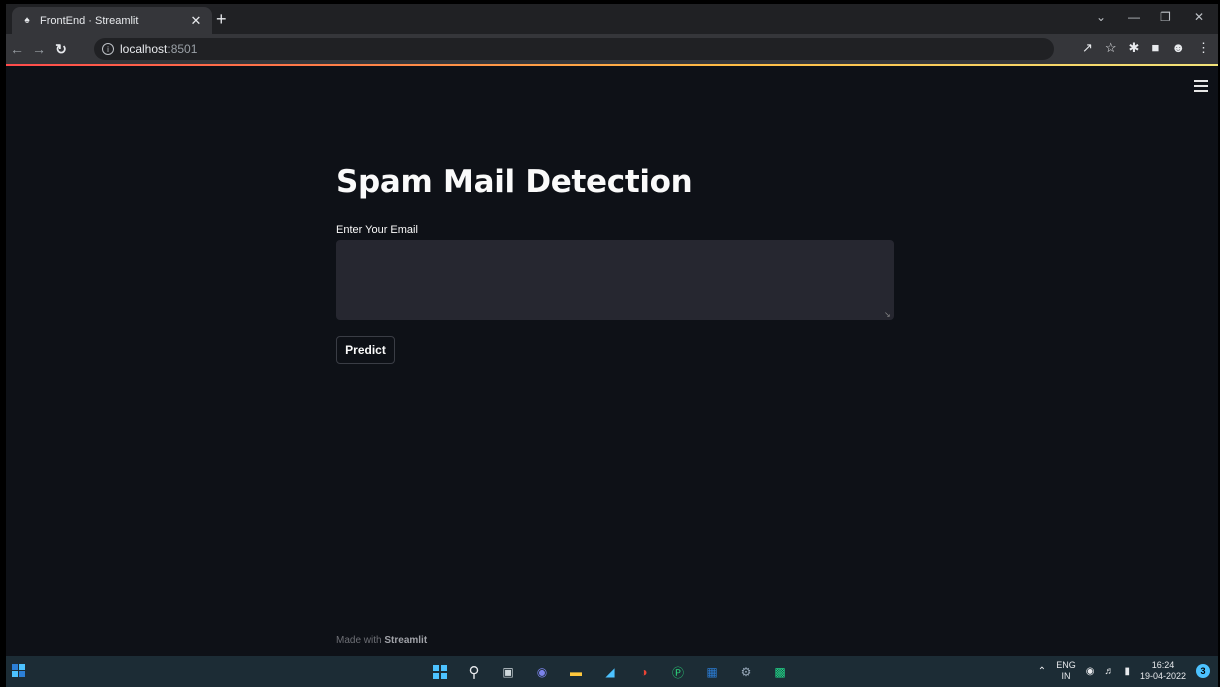 This screenshot has height=687, width=1220. What do you see at coordinates (196, 21) in the screenshot?
I see `close-tab-icon: ✕` at bounding box center [196, 21].